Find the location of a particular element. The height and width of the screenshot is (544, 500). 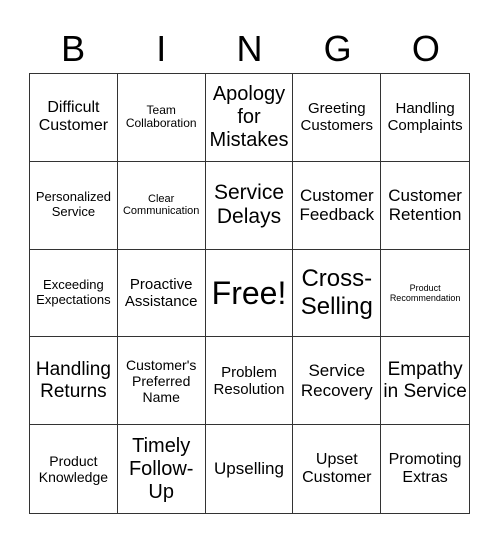

bingo-header: B I N G O is located at coordinates (249, 49).